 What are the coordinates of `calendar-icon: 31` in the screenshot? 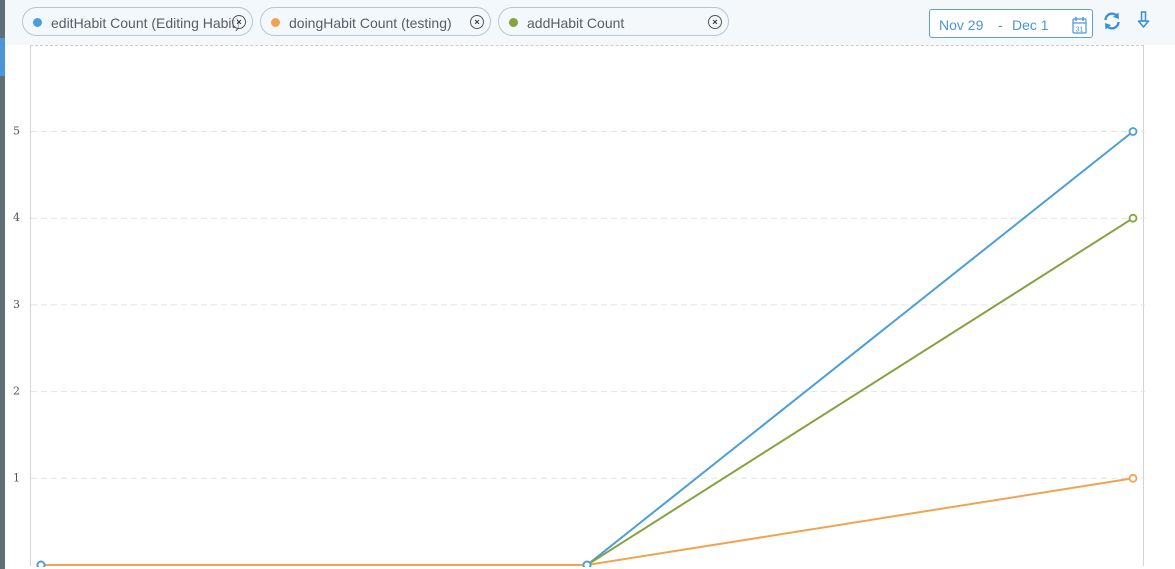 It's located at (1079, 25).